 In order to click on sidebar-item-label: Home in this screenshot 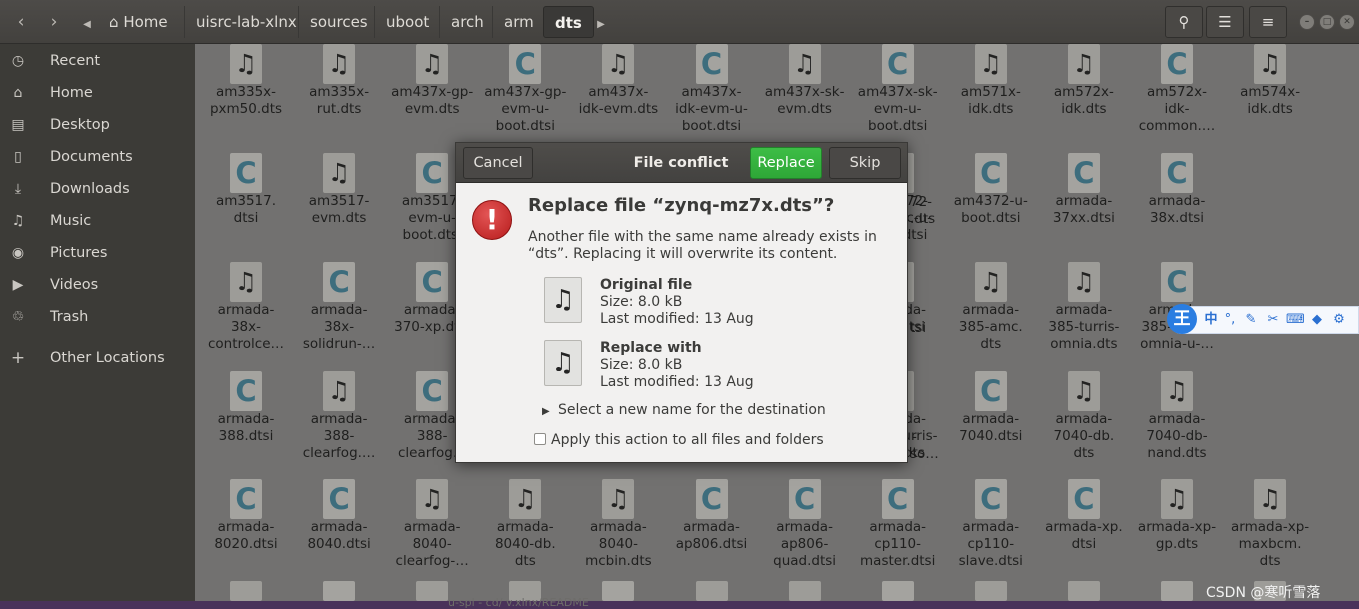, I will do `click(71, 93)`.